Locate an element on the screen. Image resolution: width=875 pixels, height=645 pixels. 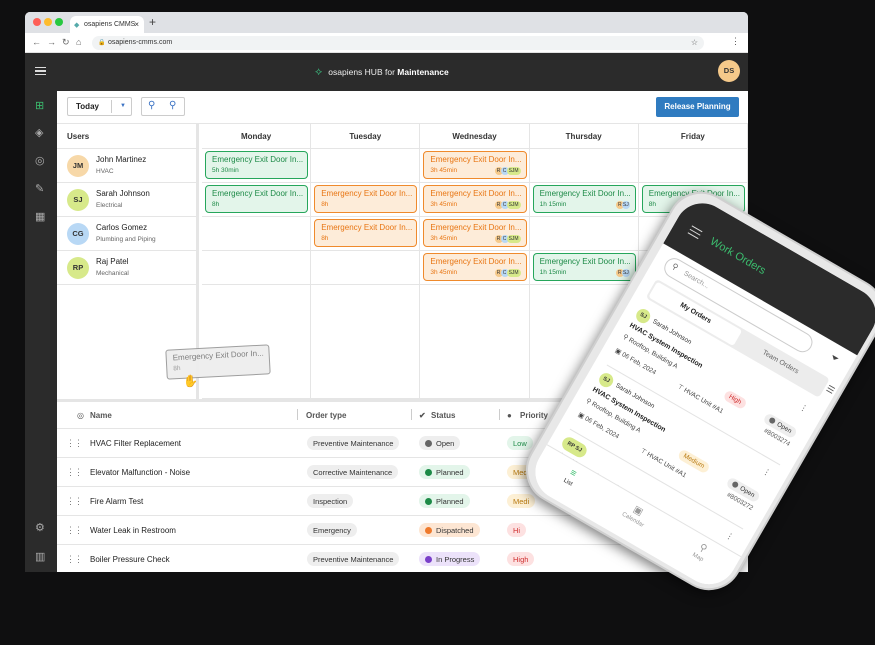
status-label: In Progress is located at coordinates (455, 559).